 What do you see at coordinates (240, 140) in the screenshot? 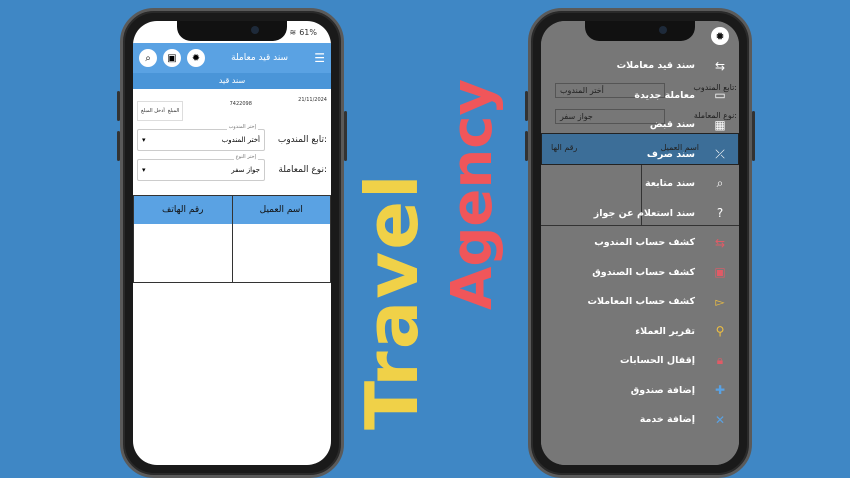
I see `agent-value: أختر المندوب` at bounding box center [240, 140].